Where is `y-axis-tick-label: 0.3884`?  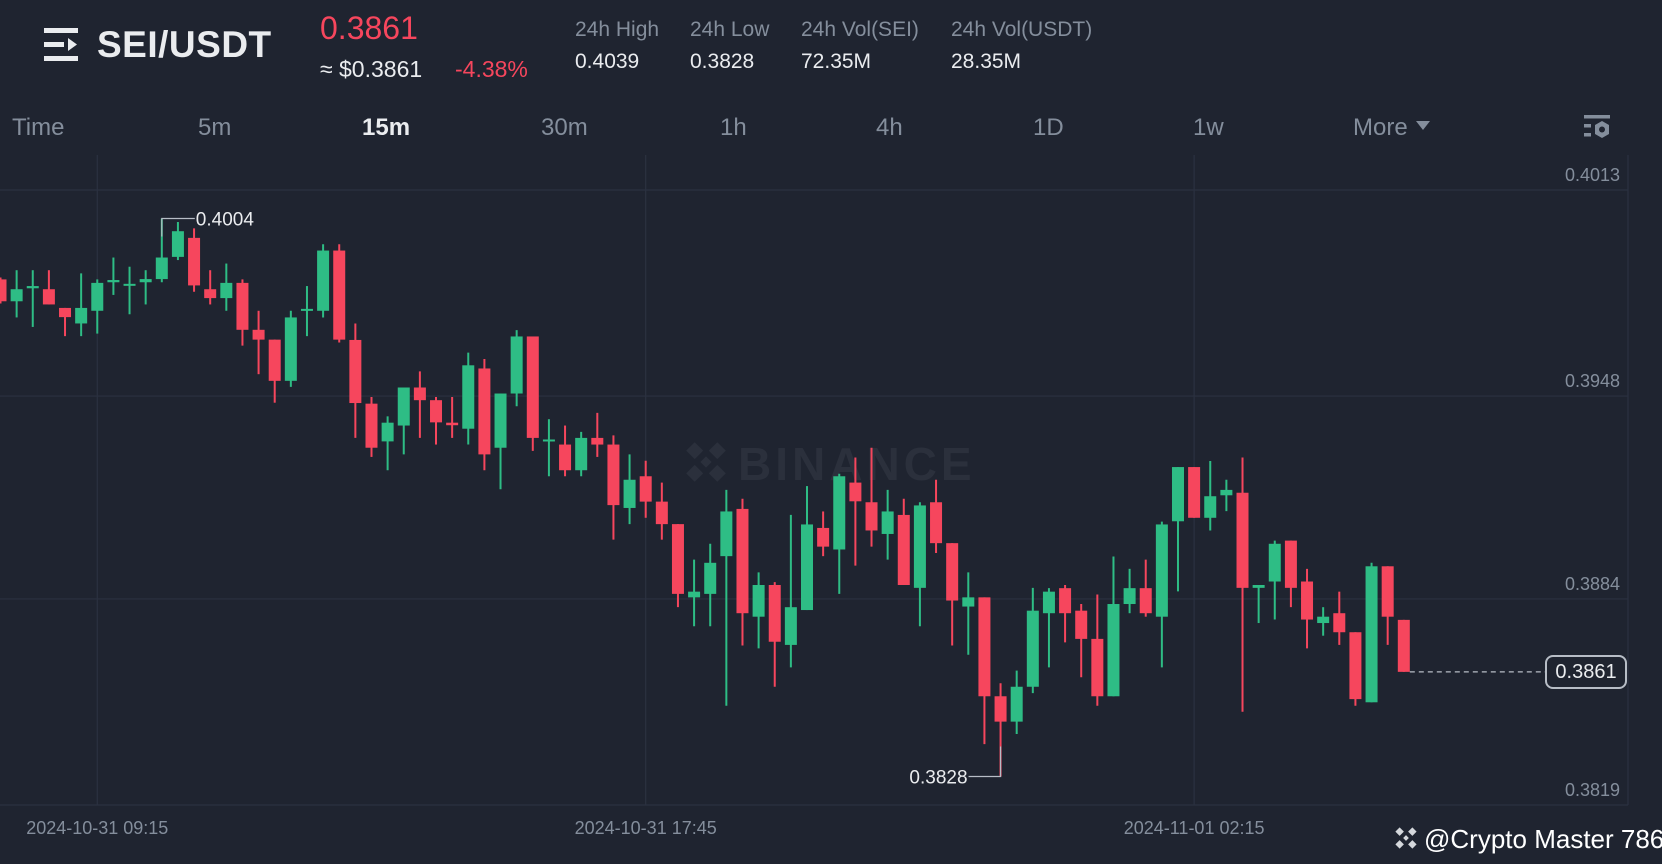 y-axis-tick-label: 0.3884 is located at coordinates (1592, 584).